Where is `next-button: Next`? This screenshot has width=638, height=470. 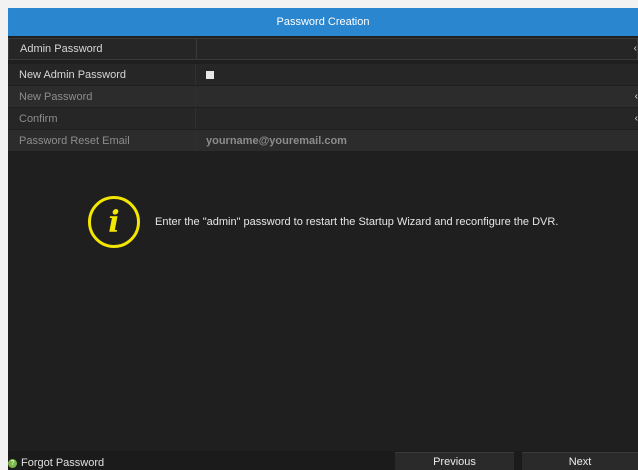 next-button: Next is located at coordinates (580, 461).